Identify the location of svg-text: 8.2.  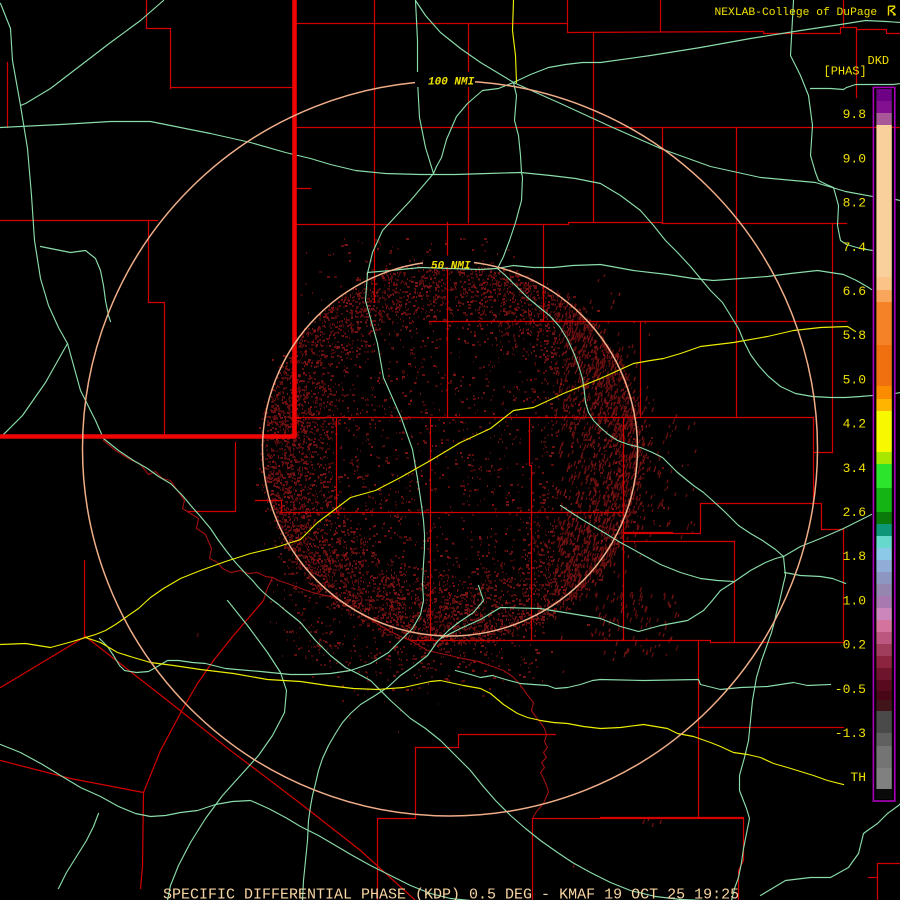
(854, 203).